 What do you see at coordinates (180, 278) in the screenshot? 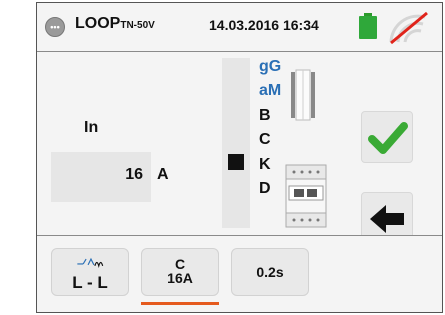
I see `protection-rating-label: 16A` at bounding box center [180, 278].